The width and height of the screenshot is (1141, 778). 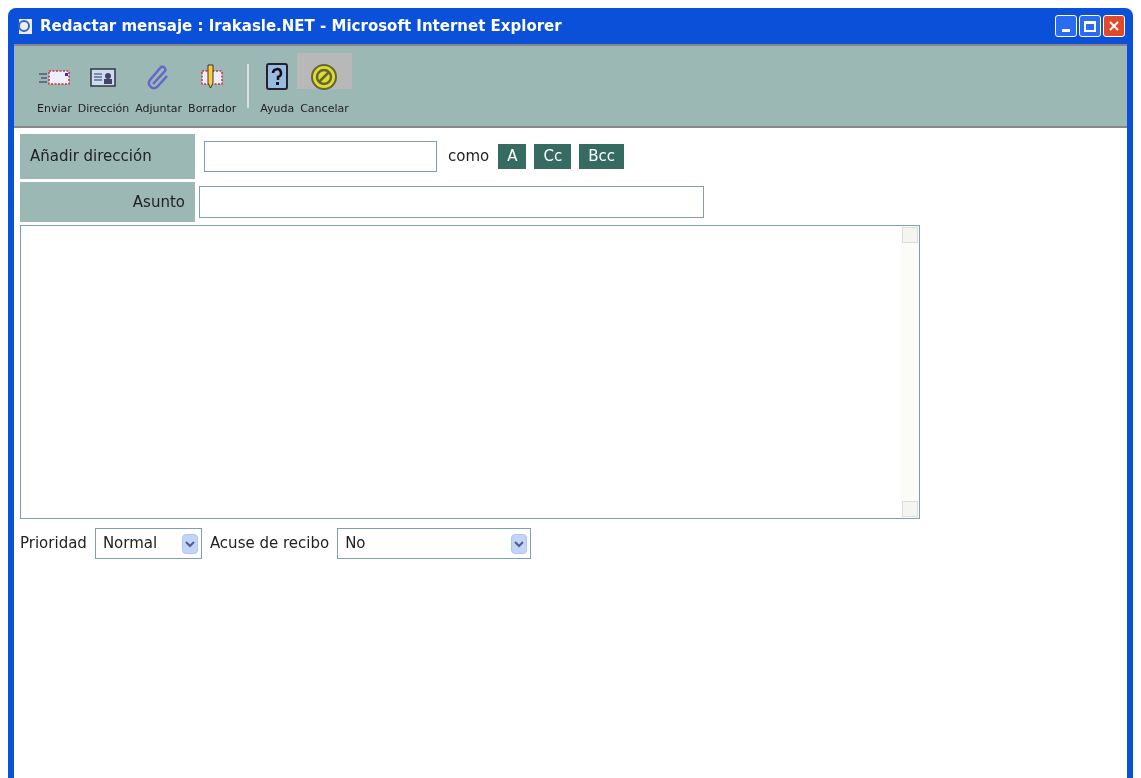 What do you see at coordinates (451, 202) in the screenshot?
I see `subject-input` at bounding box center [451, 202].